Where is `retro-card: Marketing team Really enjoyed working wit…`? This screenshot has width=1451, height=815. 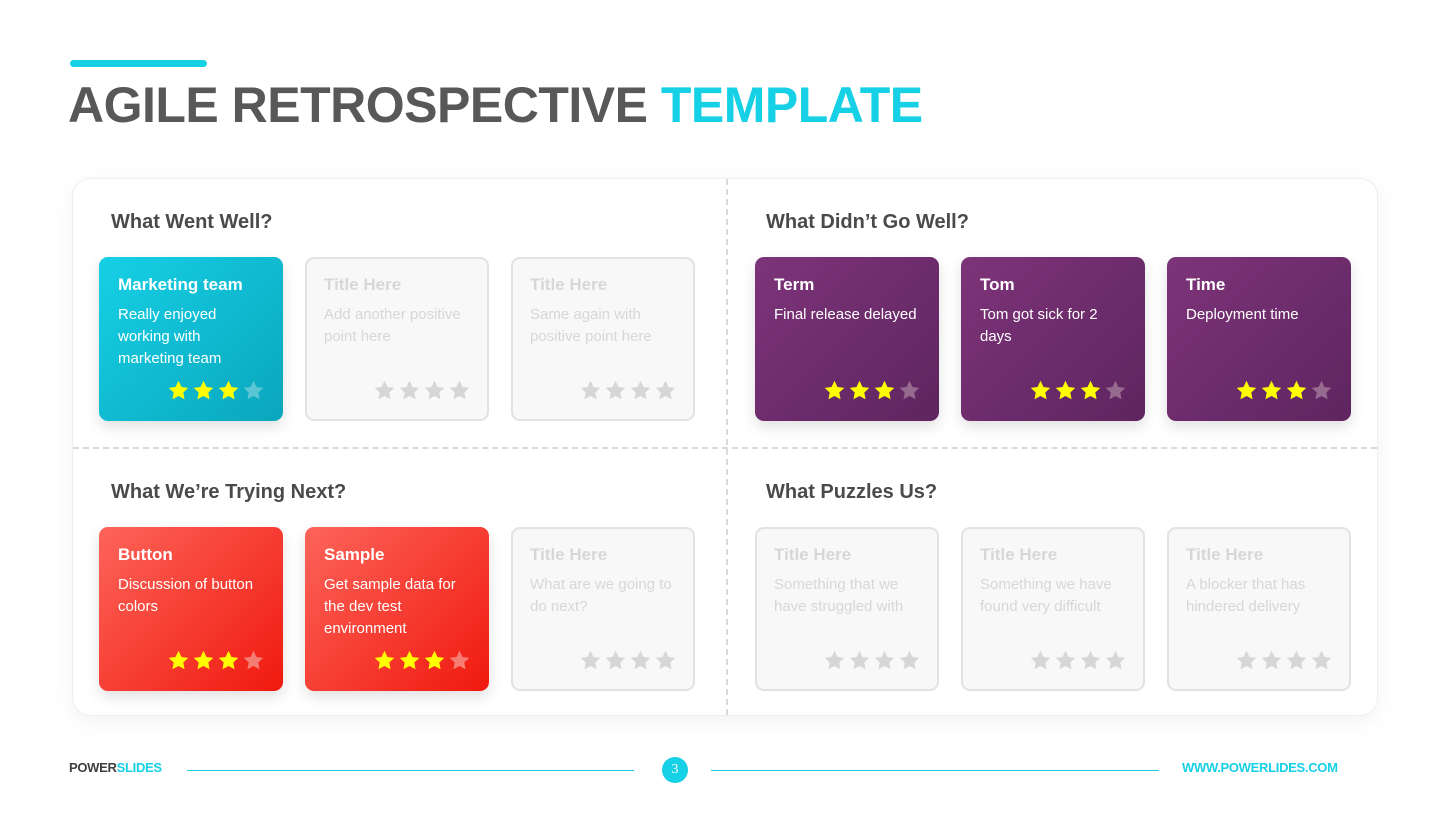 retro-card: Marketing team Really enjoyed working wit… is located at coordinates (191, 339).